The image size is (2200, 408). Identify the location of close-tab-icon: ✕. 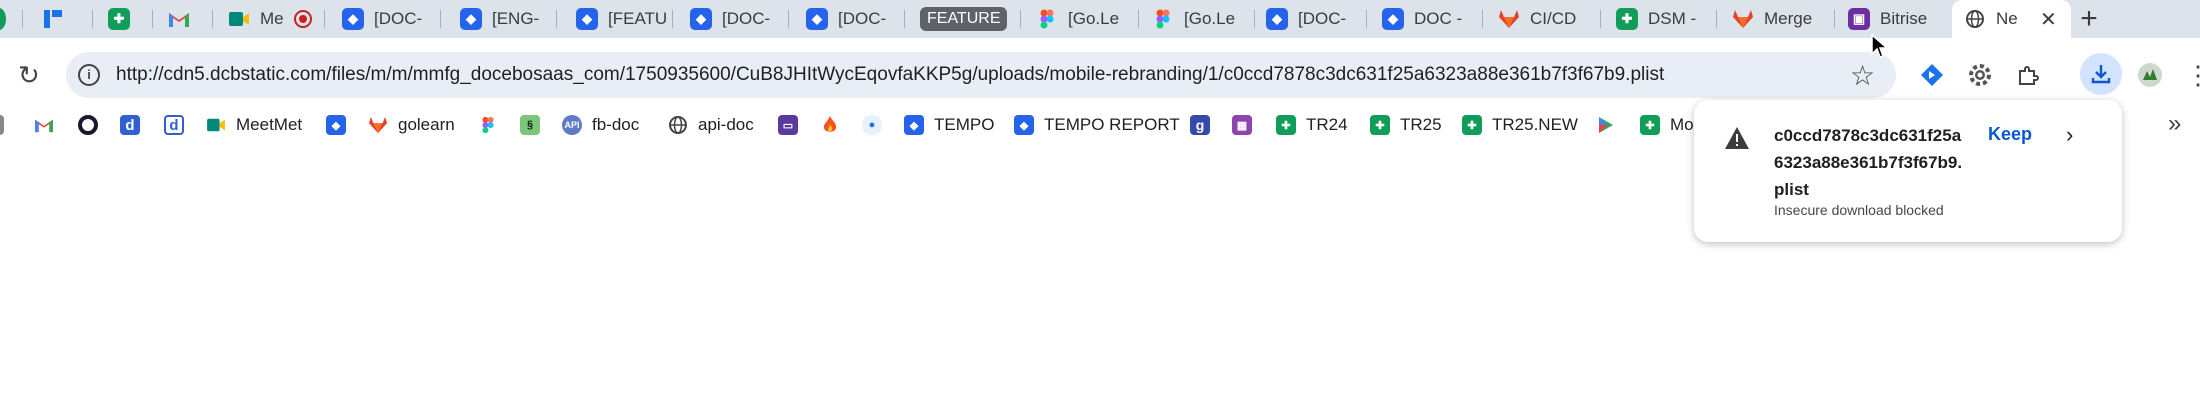
(2048, 19).